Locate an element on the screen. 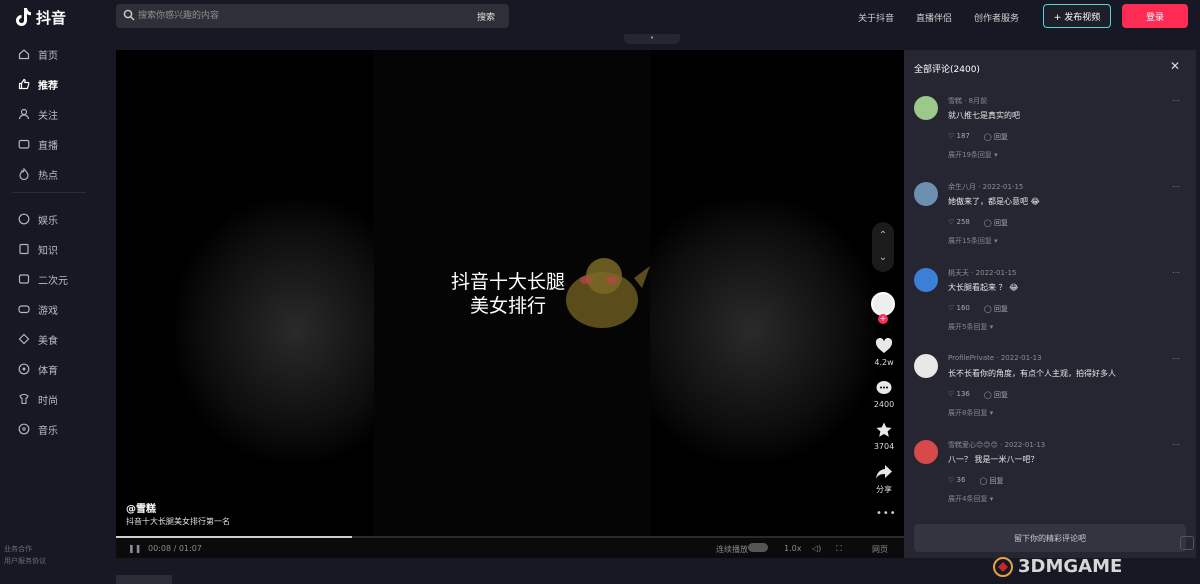  comment-like-button: ♡ 187 is located at coordinates (959, 137).